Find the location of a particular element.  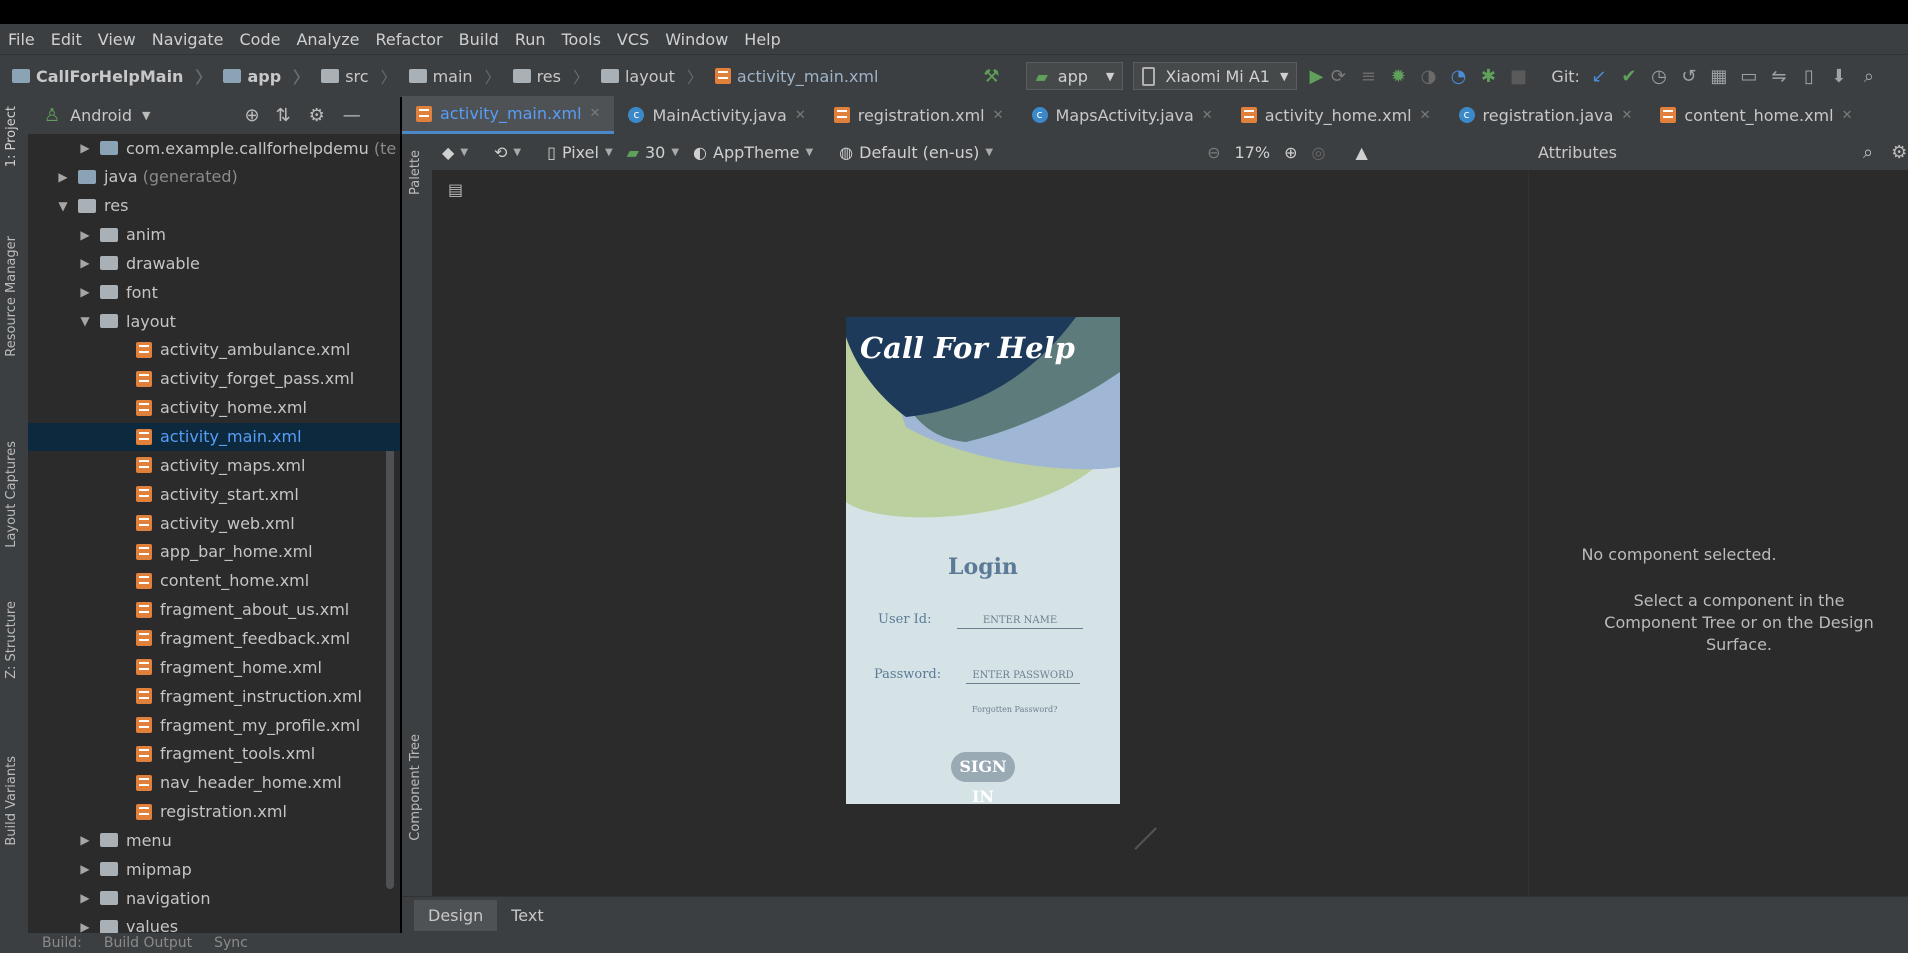

zoom-fit-icon: ◎ is located at coordinates (1318, 152).